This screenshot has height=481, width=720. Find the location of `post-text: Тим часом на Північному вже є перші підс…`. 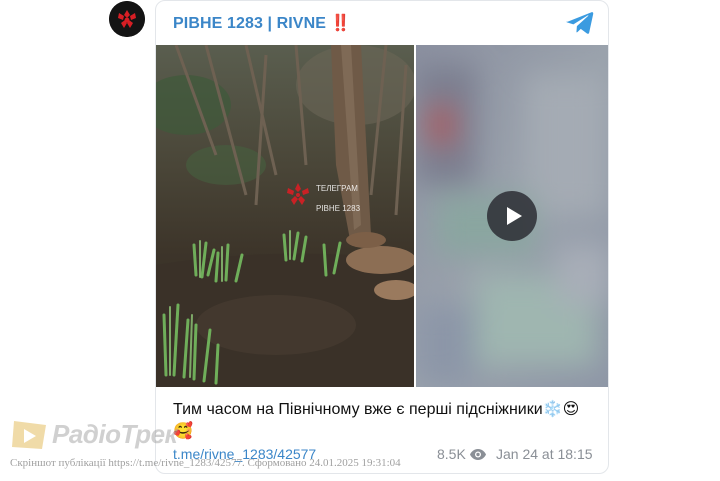

post-text: Тим часом на Північному вже є перші підс… is located at coordinates (376, 420).